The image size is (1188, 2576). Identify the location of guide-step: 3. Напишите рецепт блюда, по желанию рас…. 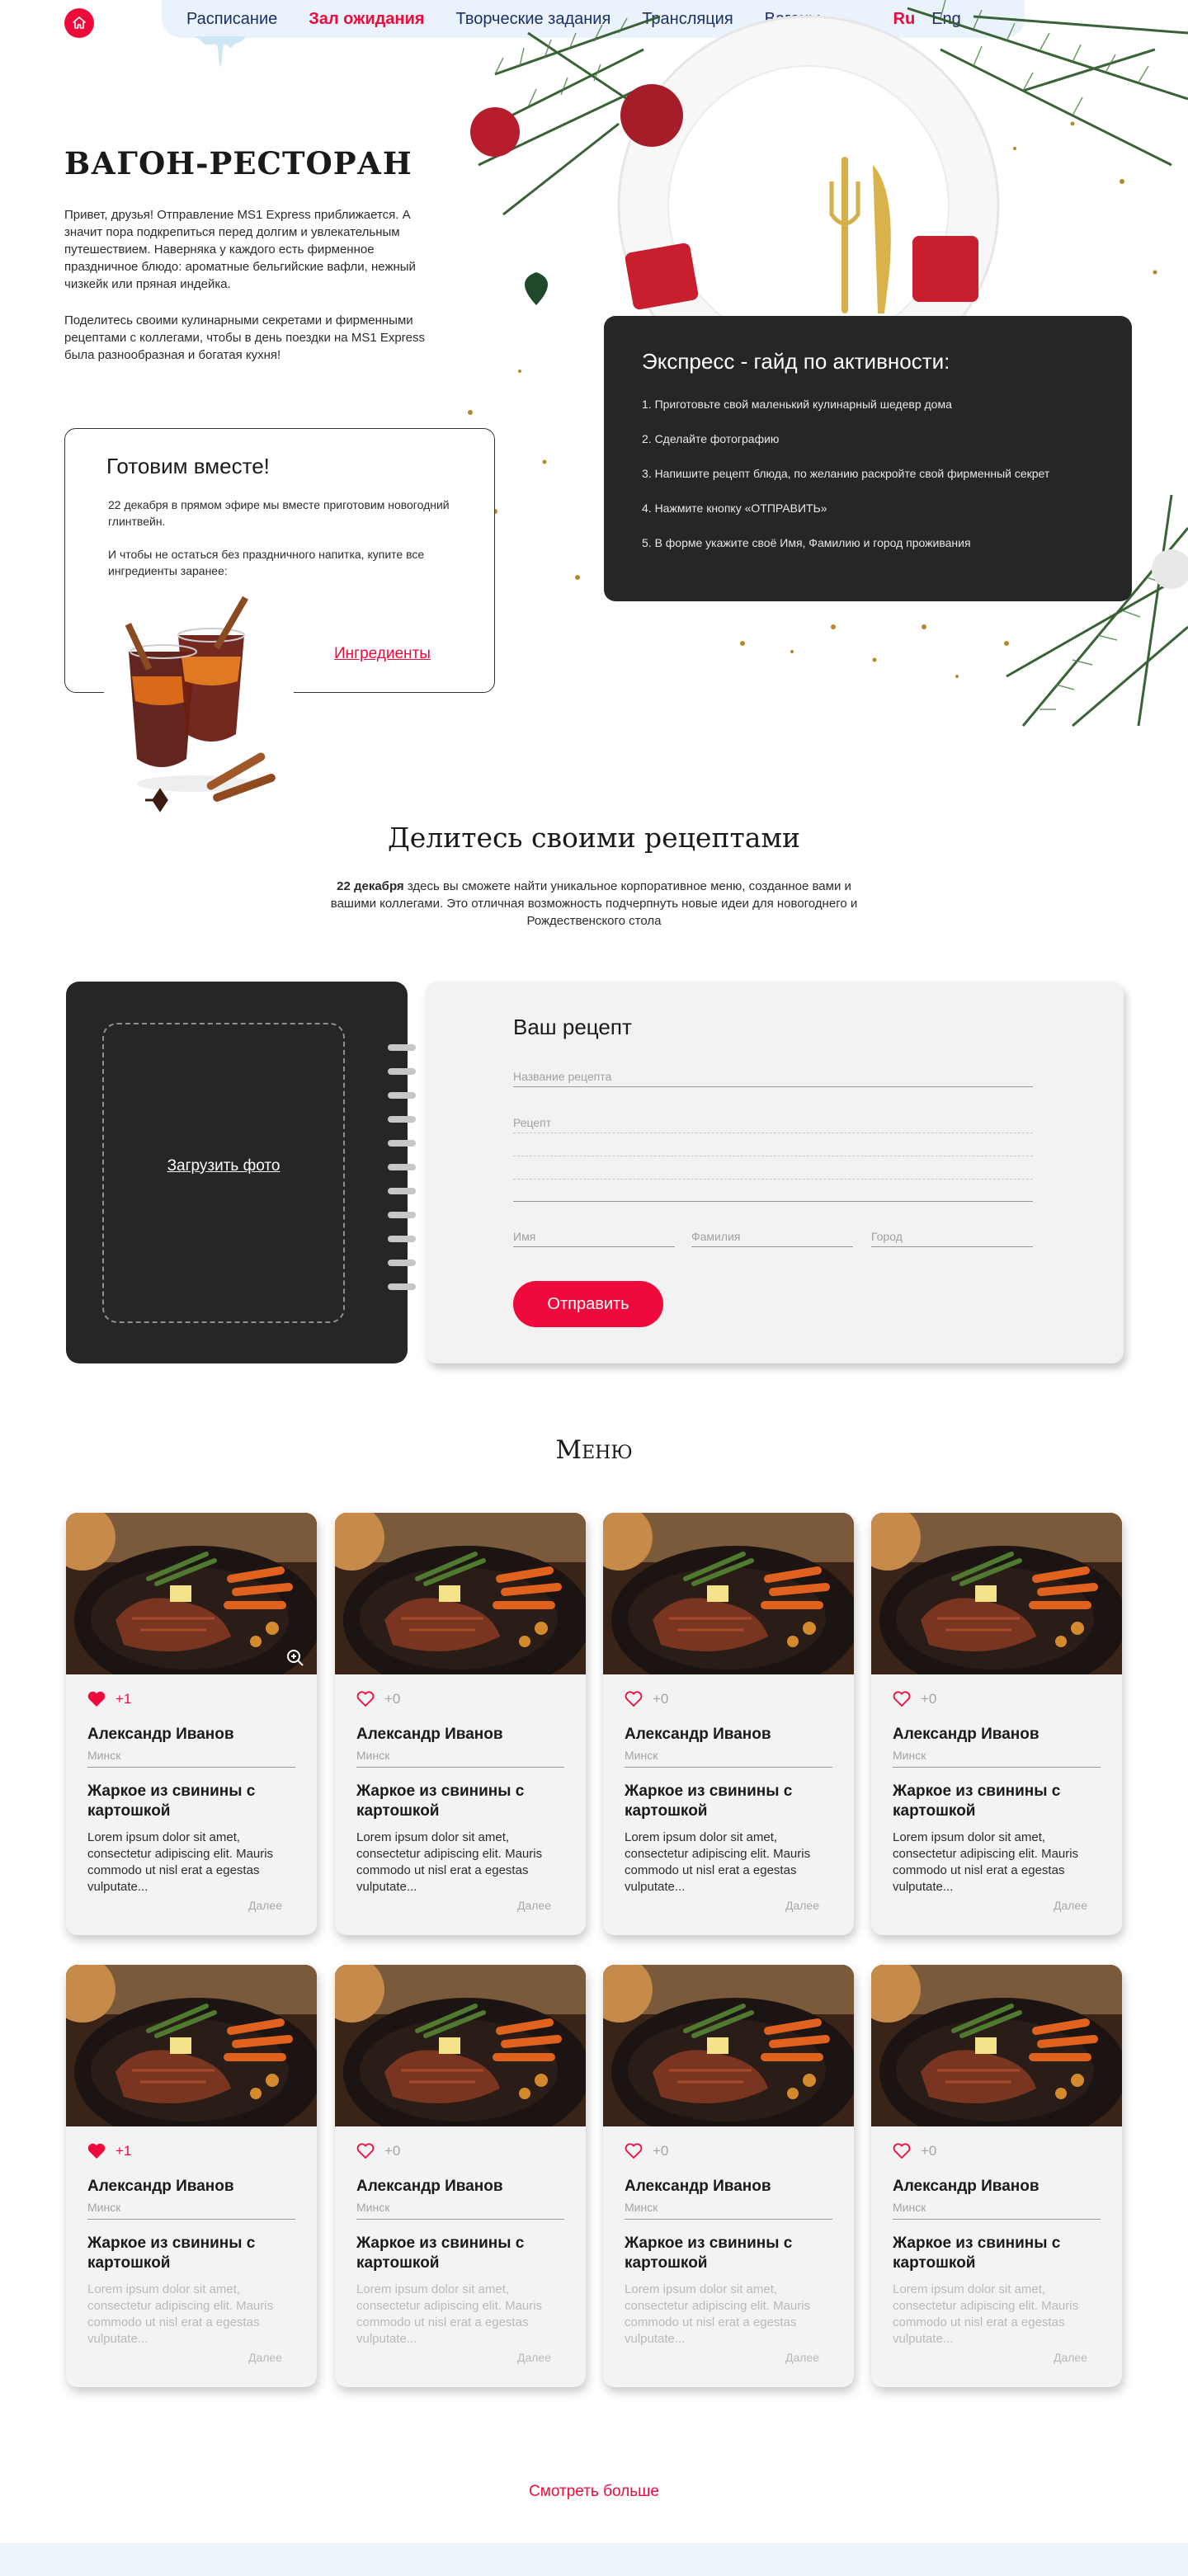
(846, 474).